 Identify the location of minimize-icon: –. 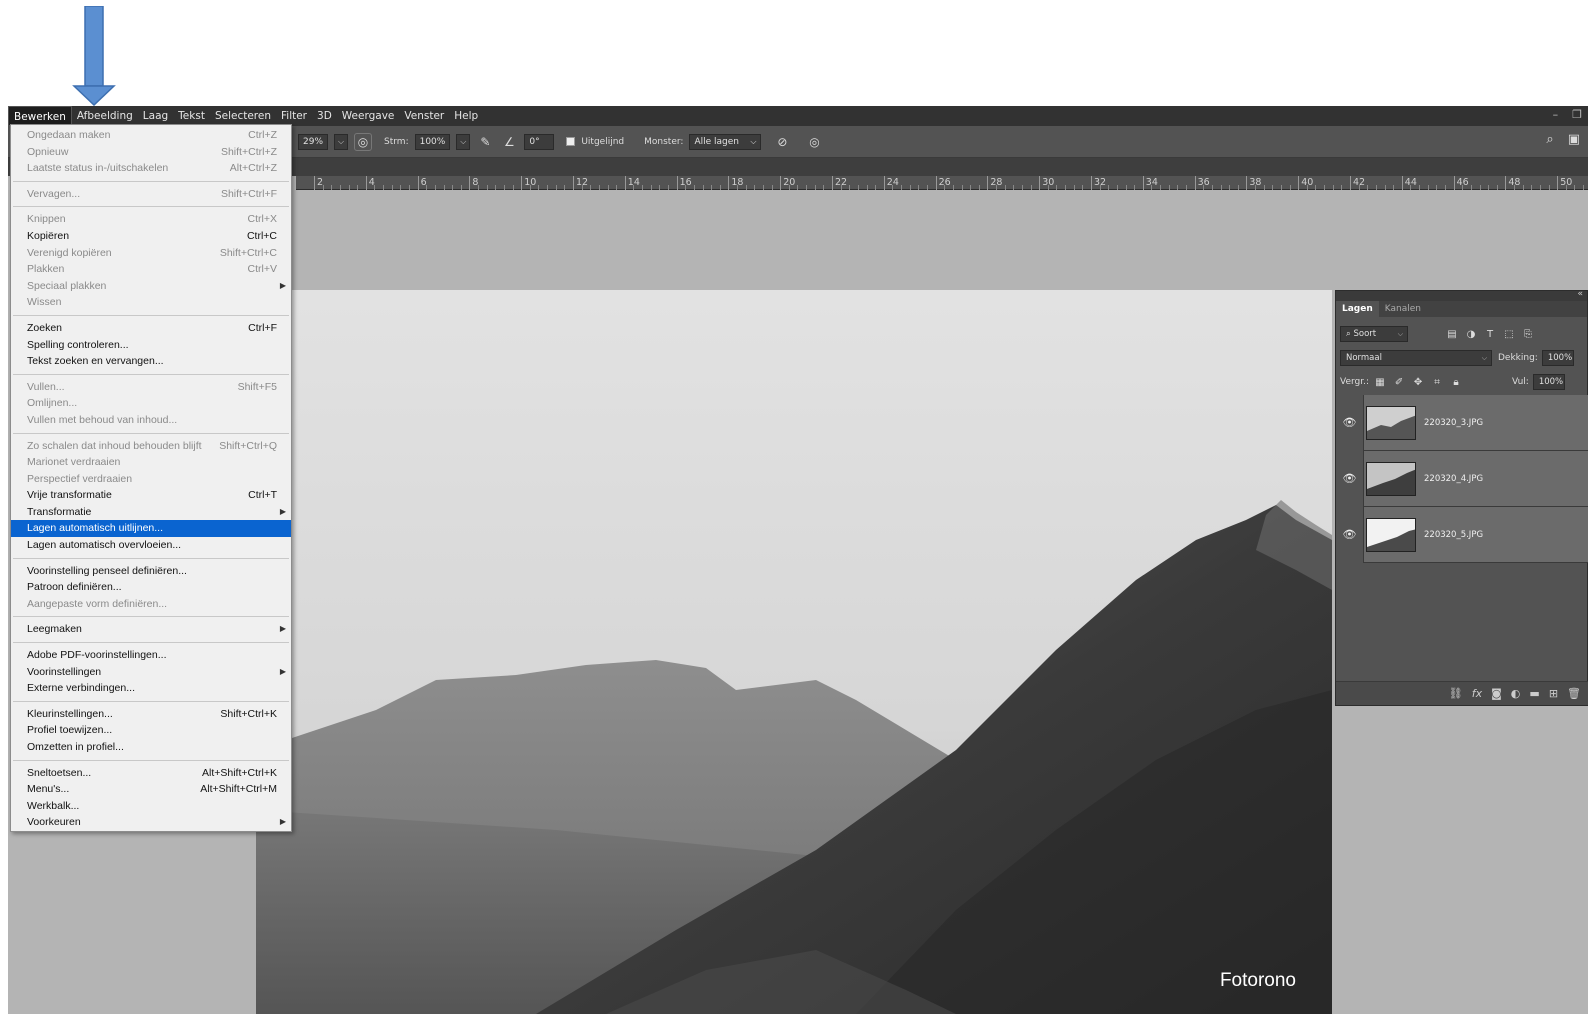
(1556, 114).